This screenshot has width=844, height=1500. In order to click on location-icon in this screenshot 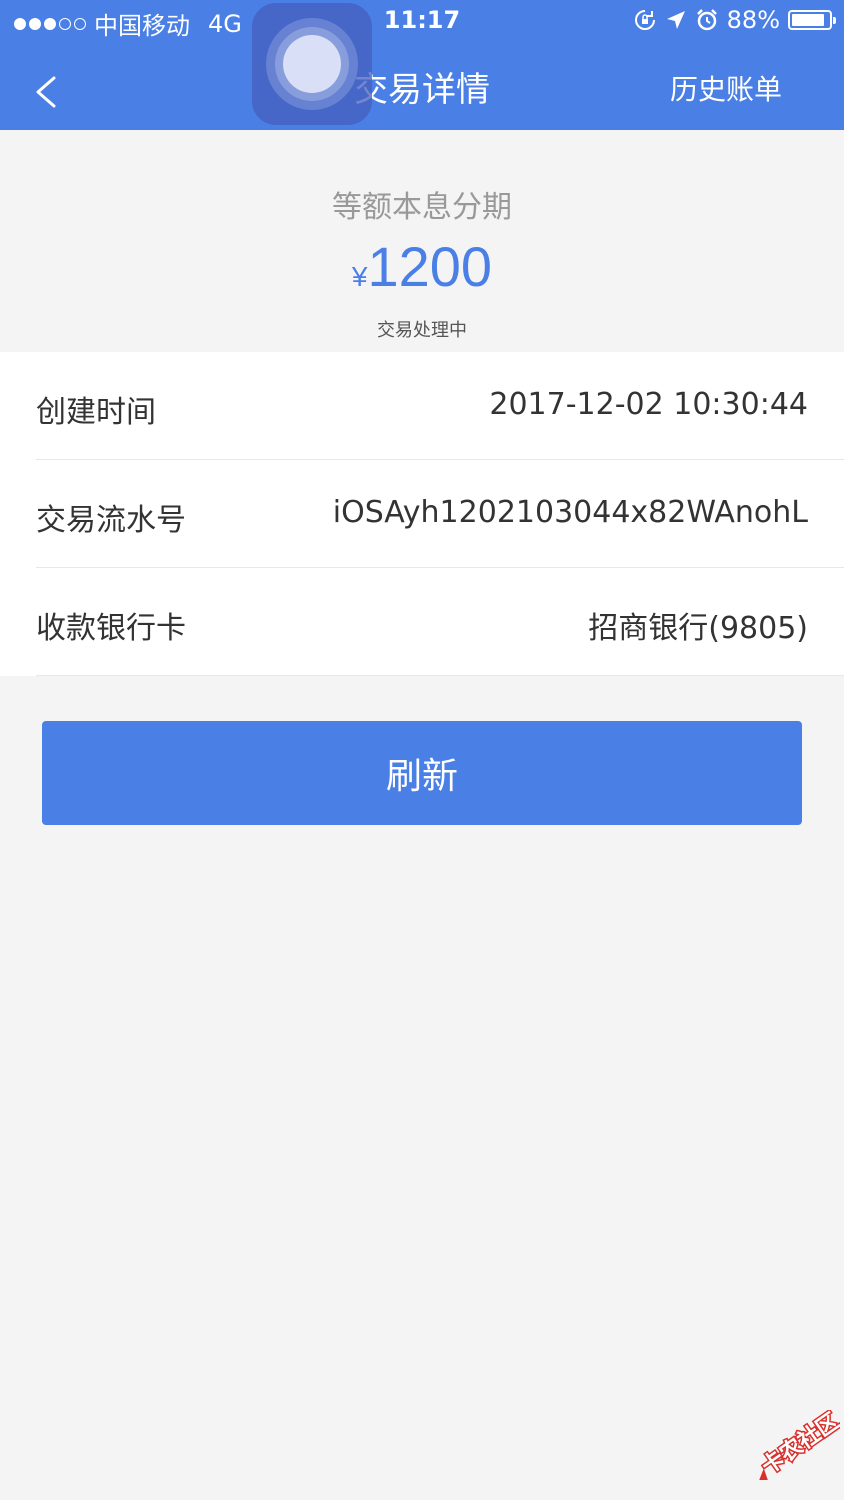, I will do `click(675, 20)`.